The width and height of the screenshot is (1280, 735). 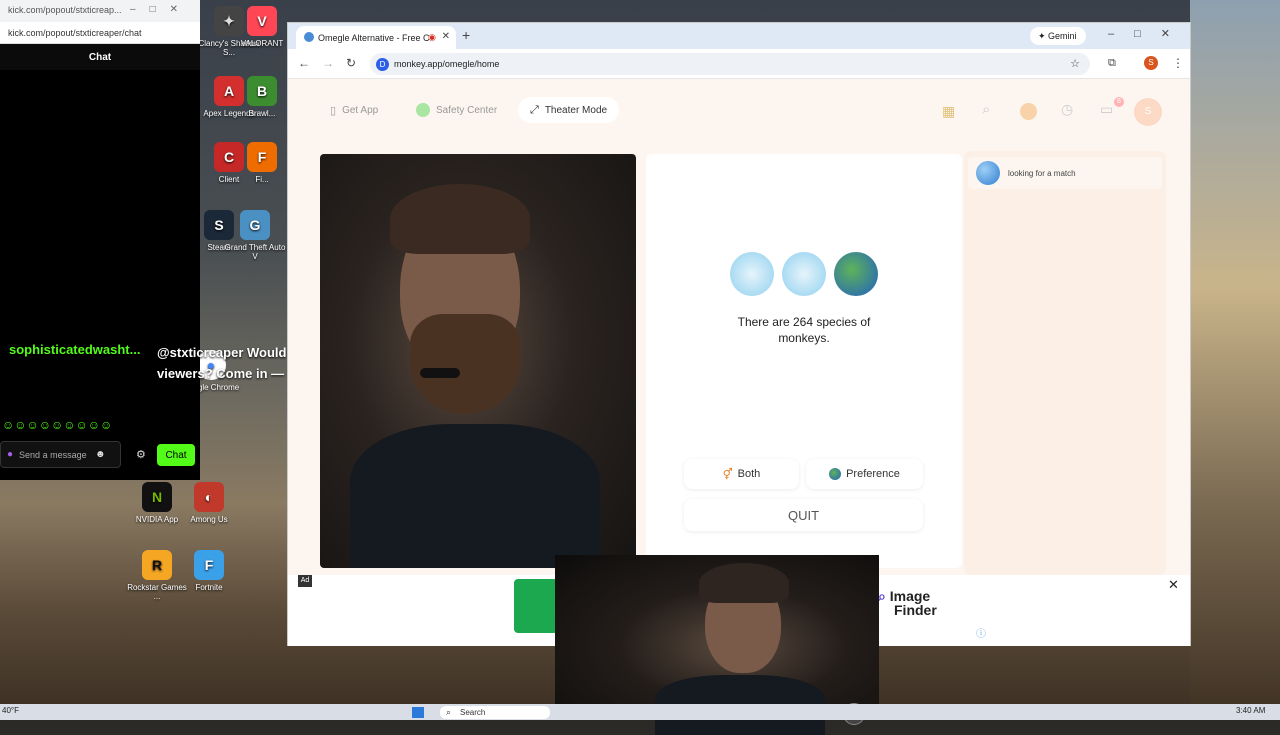 What do you see at coordinates (948, 111) in the screenshot?
I see `gift-icon: ▦` at bounding box center [948, 111].